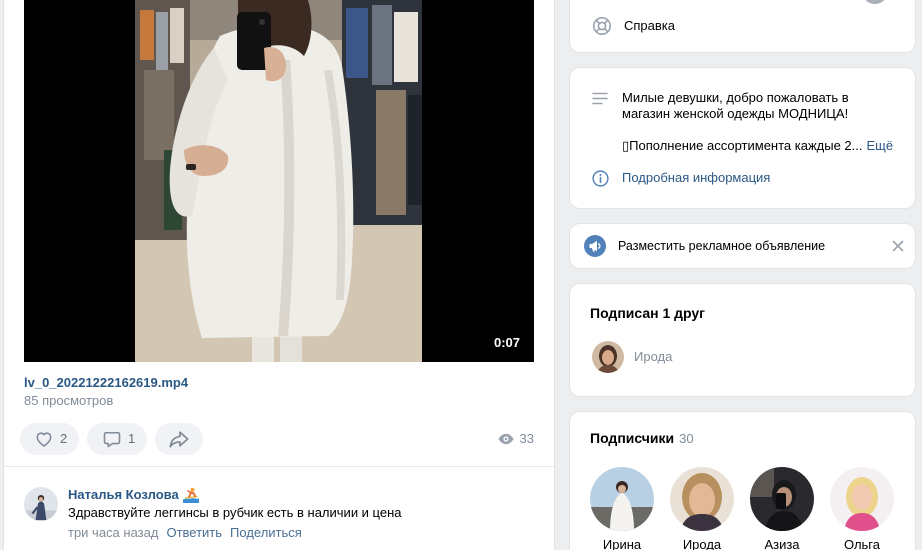 The image size is (922, 550). Describe the element at coordinates (686, 438) in the screenshot. I see `subscribers-count: 30` at that location.